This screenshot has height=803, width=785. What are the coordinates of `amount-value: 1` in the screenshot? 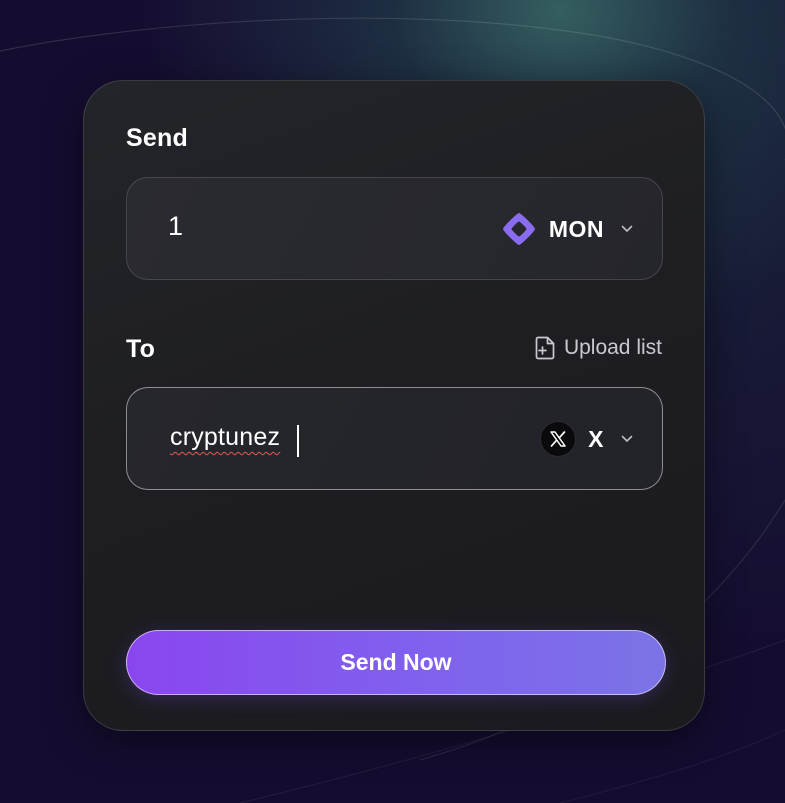 It's located at (175, 226).